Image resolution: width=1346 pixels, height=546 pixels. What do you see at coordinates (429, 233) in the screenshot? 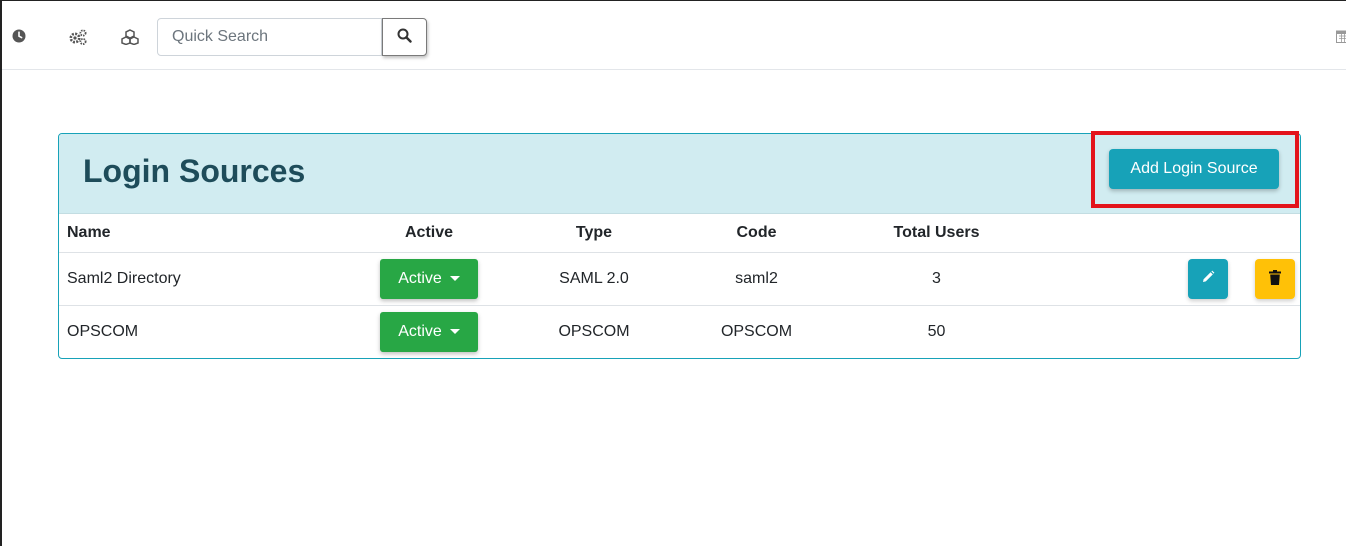
I see `column-header-active: Active` at bounding box center [429, 233].